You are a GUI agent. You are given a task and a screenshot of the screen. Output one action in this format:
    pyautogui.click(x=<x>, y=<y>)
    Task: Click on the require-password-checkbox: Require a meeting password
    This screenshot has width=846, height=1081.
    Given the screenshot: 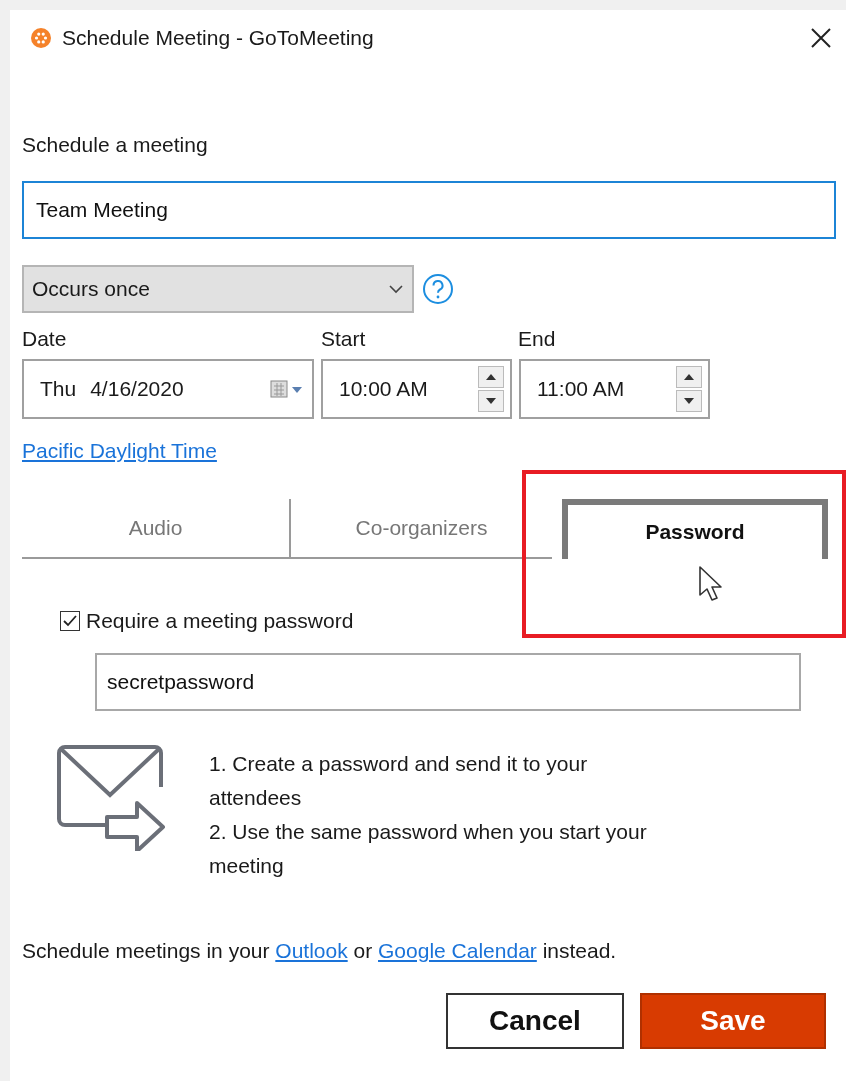 What is the action you would take?
    pyautogui.click(x=448, y=621)
    